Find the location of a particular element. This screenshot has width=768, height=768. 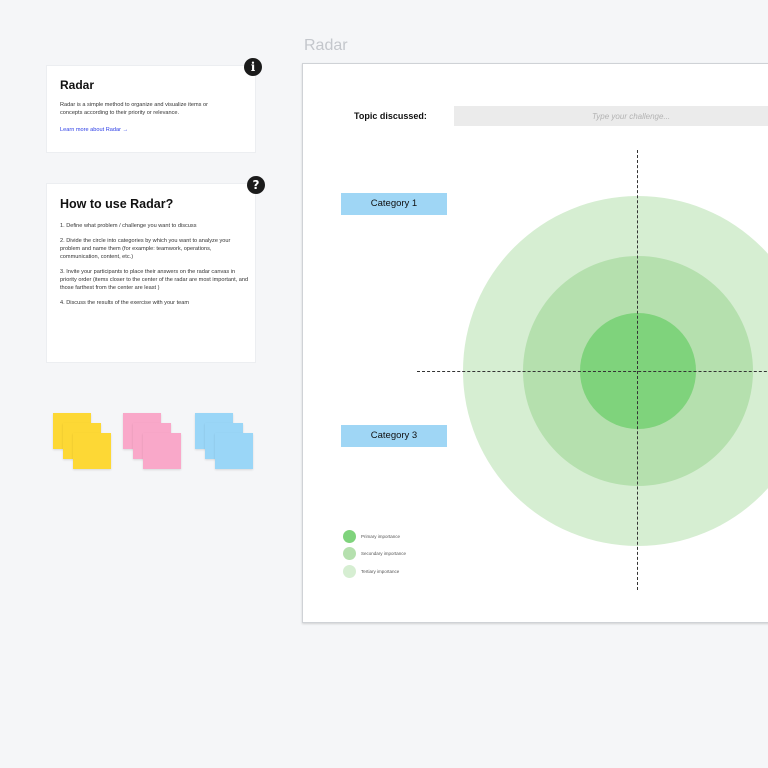

legend-label: Tertiary importance is located at coordinates (380, 571).